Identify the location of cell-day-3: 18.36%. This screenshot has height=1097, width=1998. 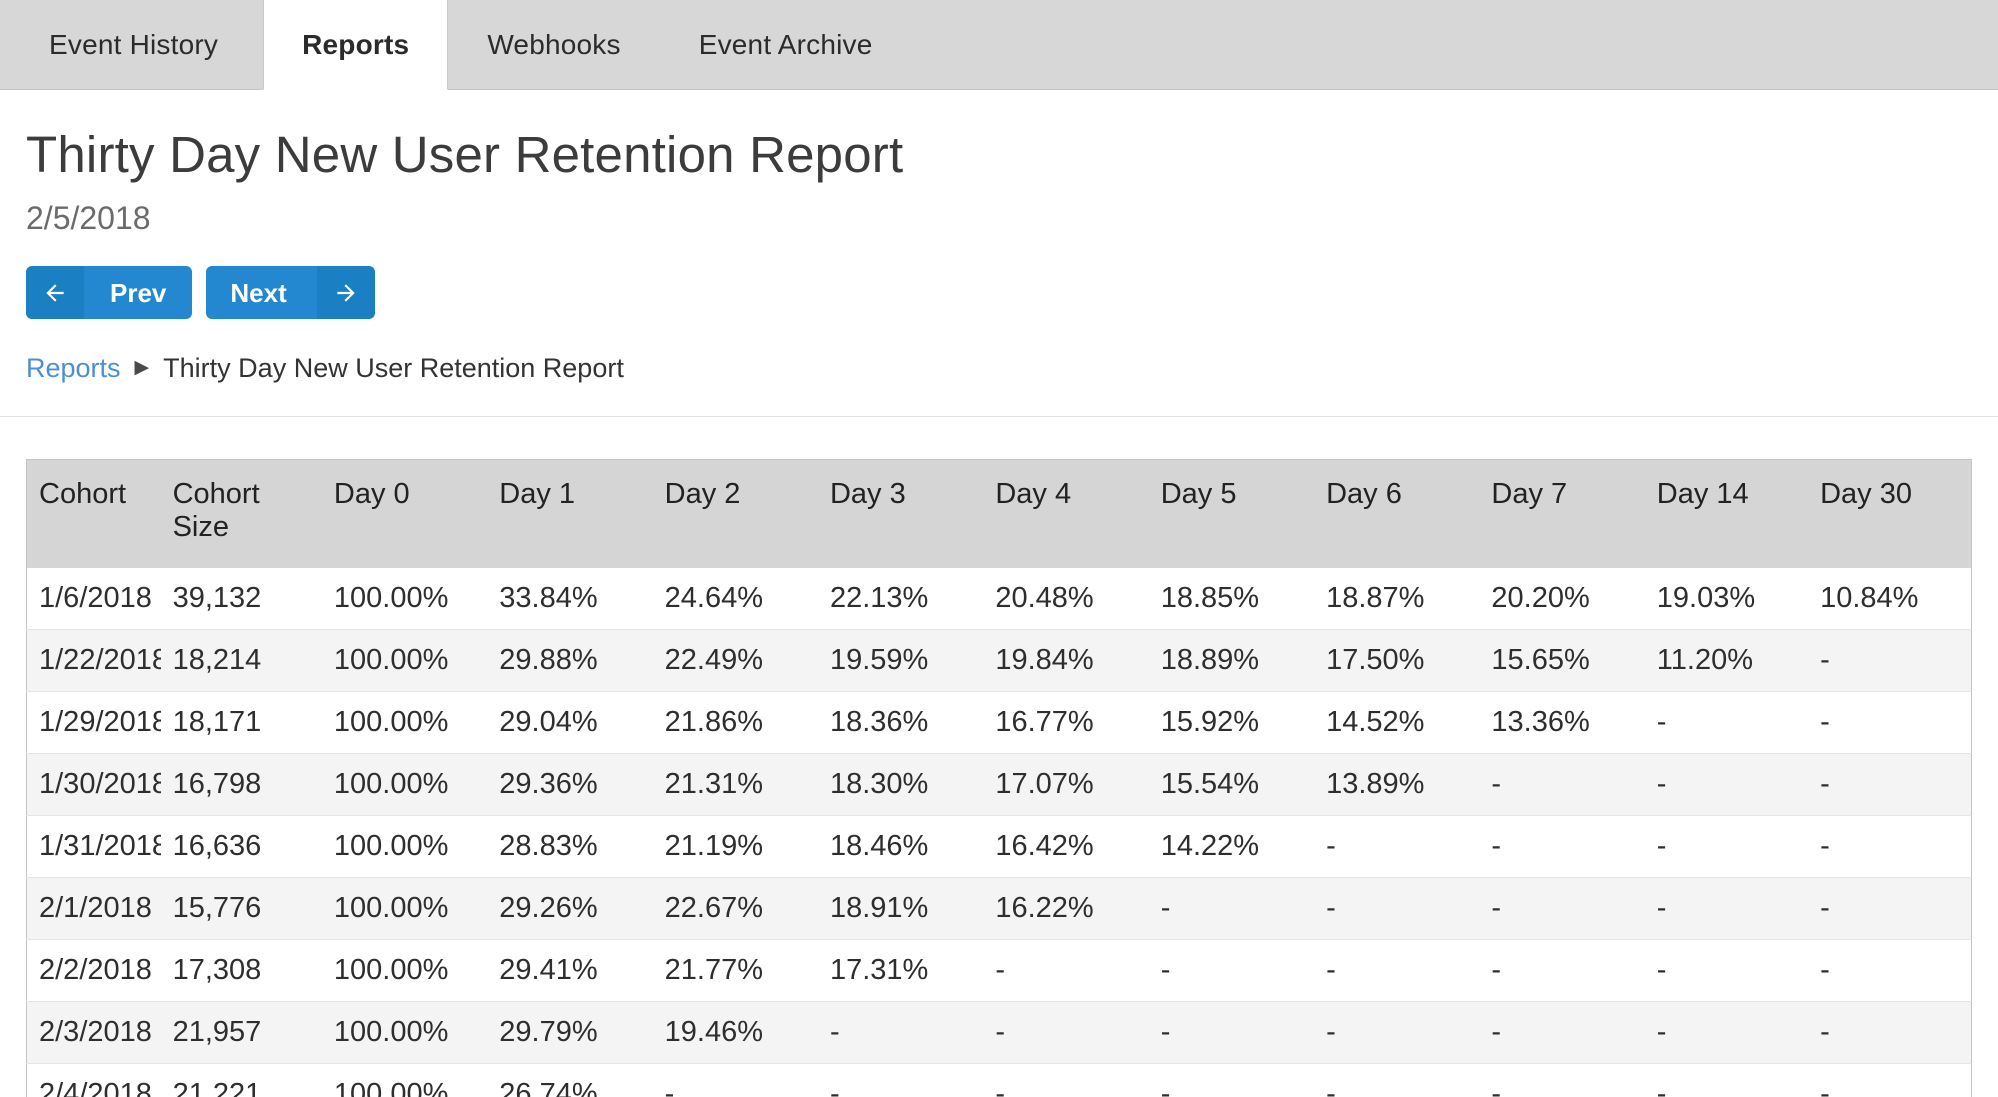
(900, 722).